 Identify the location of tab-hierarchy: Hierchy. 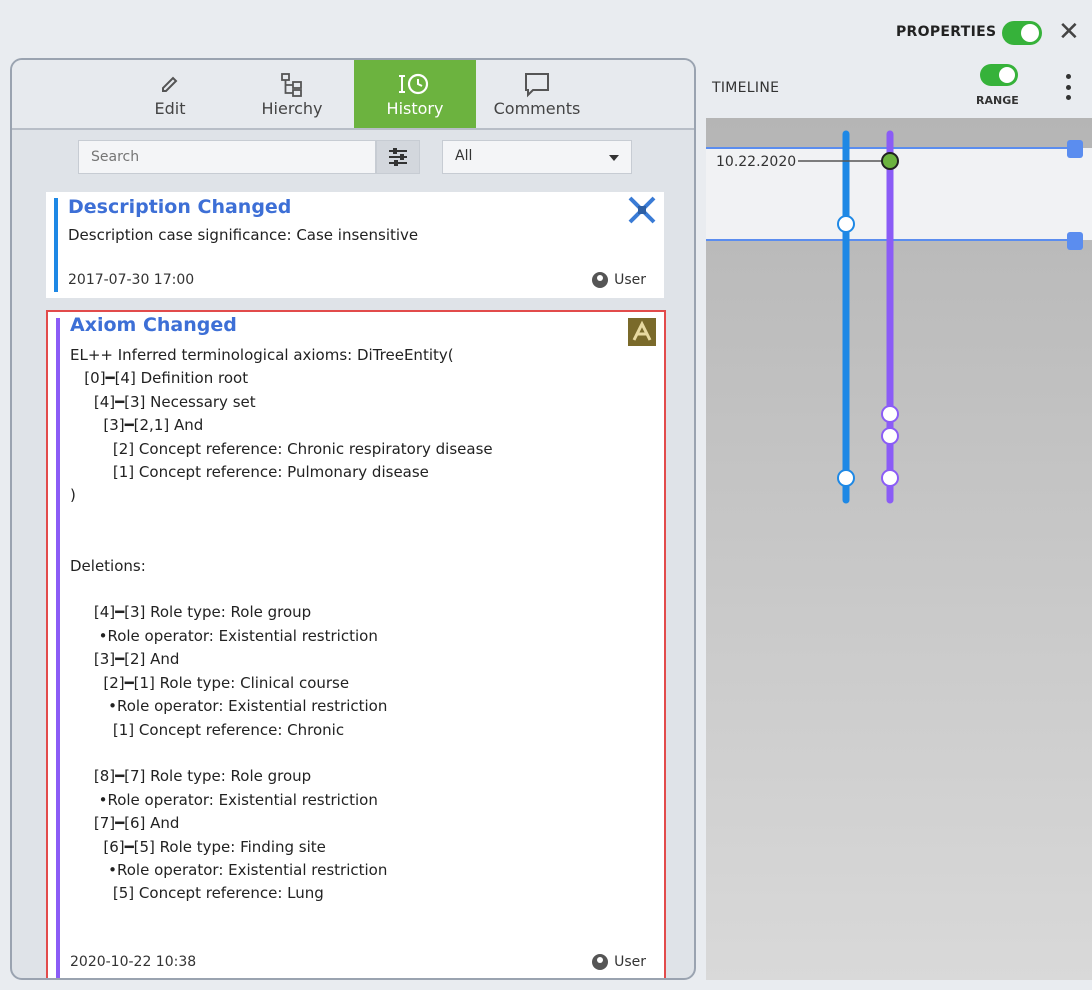
(292, 94).